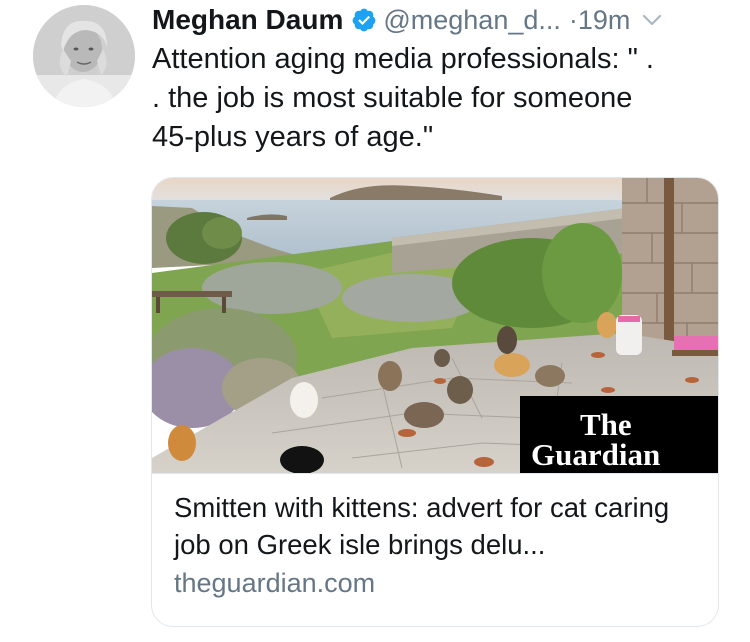 The height and width of the screenshot is (642, 750). What do you see at coordinates (595, 454) in the screenshot?
I see `guardian-wordmark-line2: Guardian` at bounding box center [595, 454].